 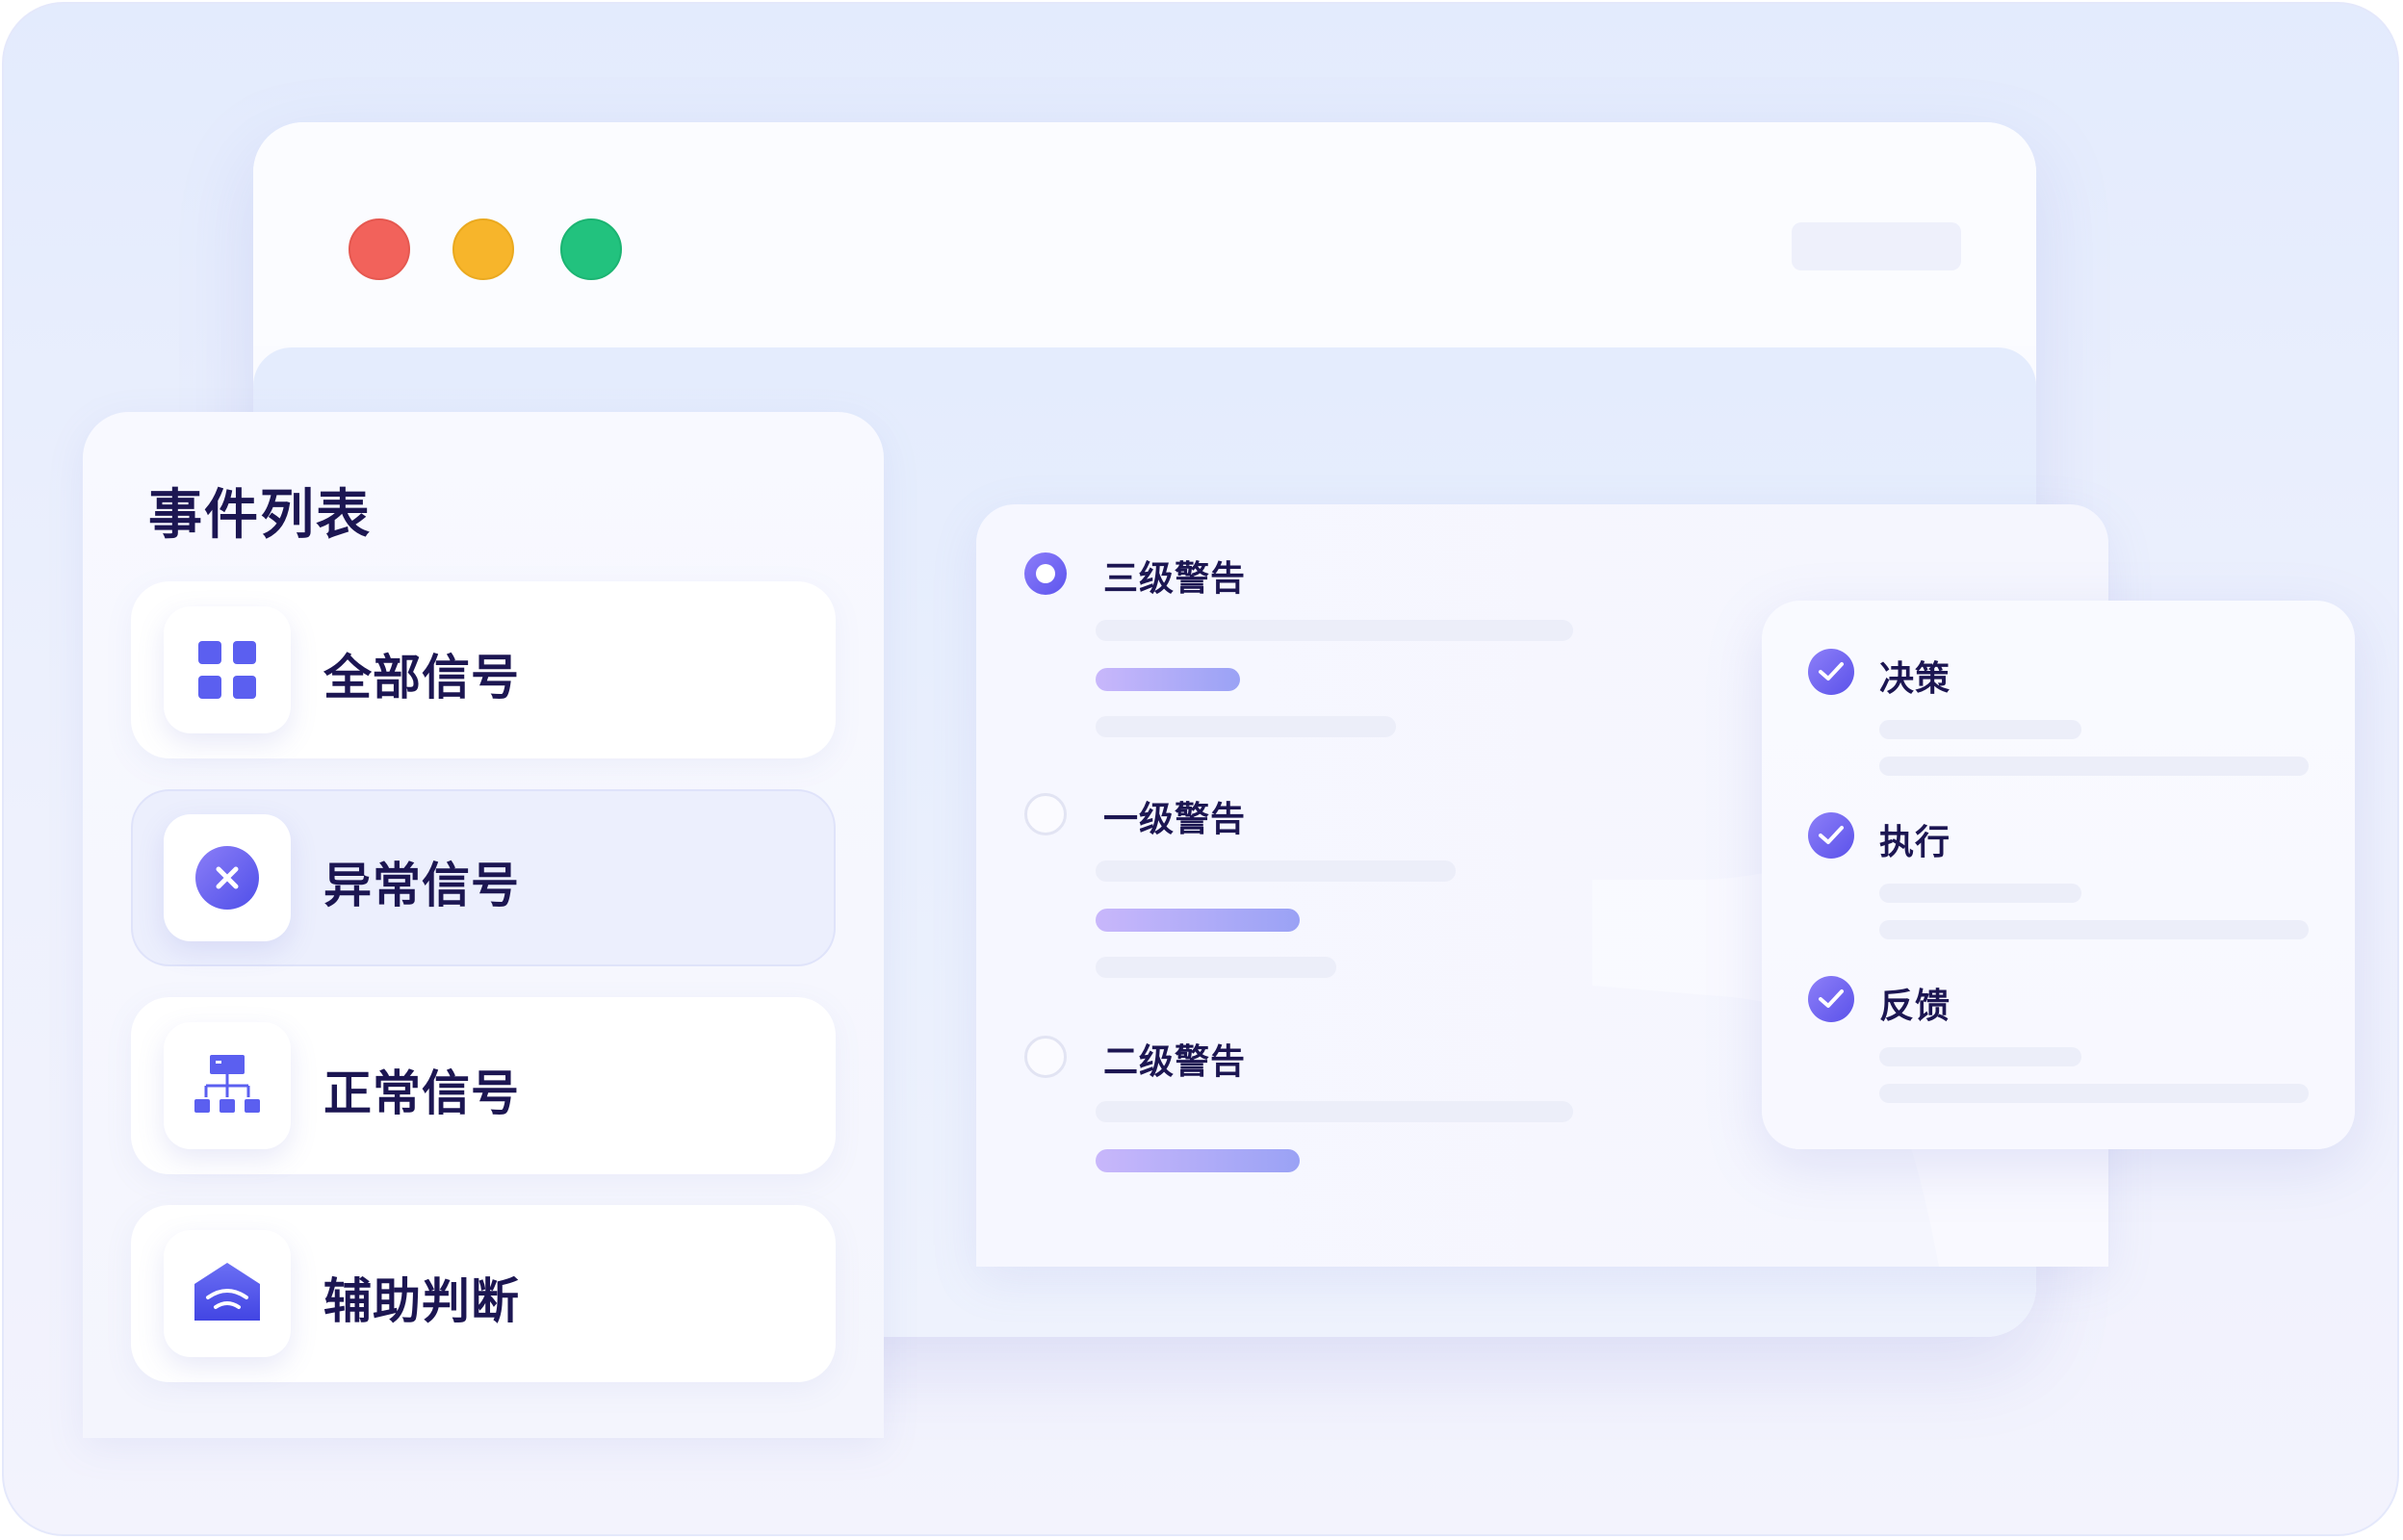 I want to click on alert-label: 三级警告, so click(x=1175, y=579).